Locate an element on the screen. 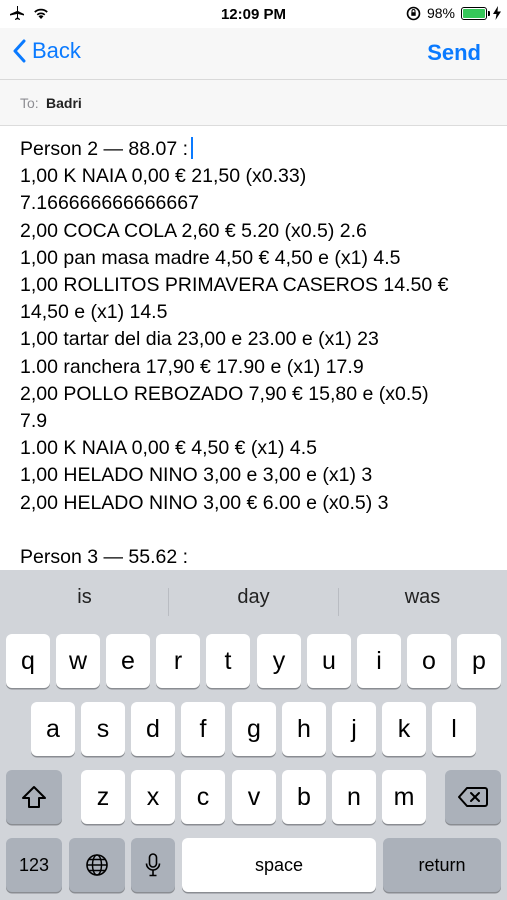  body-line-text: Person 2 — 88.07 : is located at coordinates (104, 149).